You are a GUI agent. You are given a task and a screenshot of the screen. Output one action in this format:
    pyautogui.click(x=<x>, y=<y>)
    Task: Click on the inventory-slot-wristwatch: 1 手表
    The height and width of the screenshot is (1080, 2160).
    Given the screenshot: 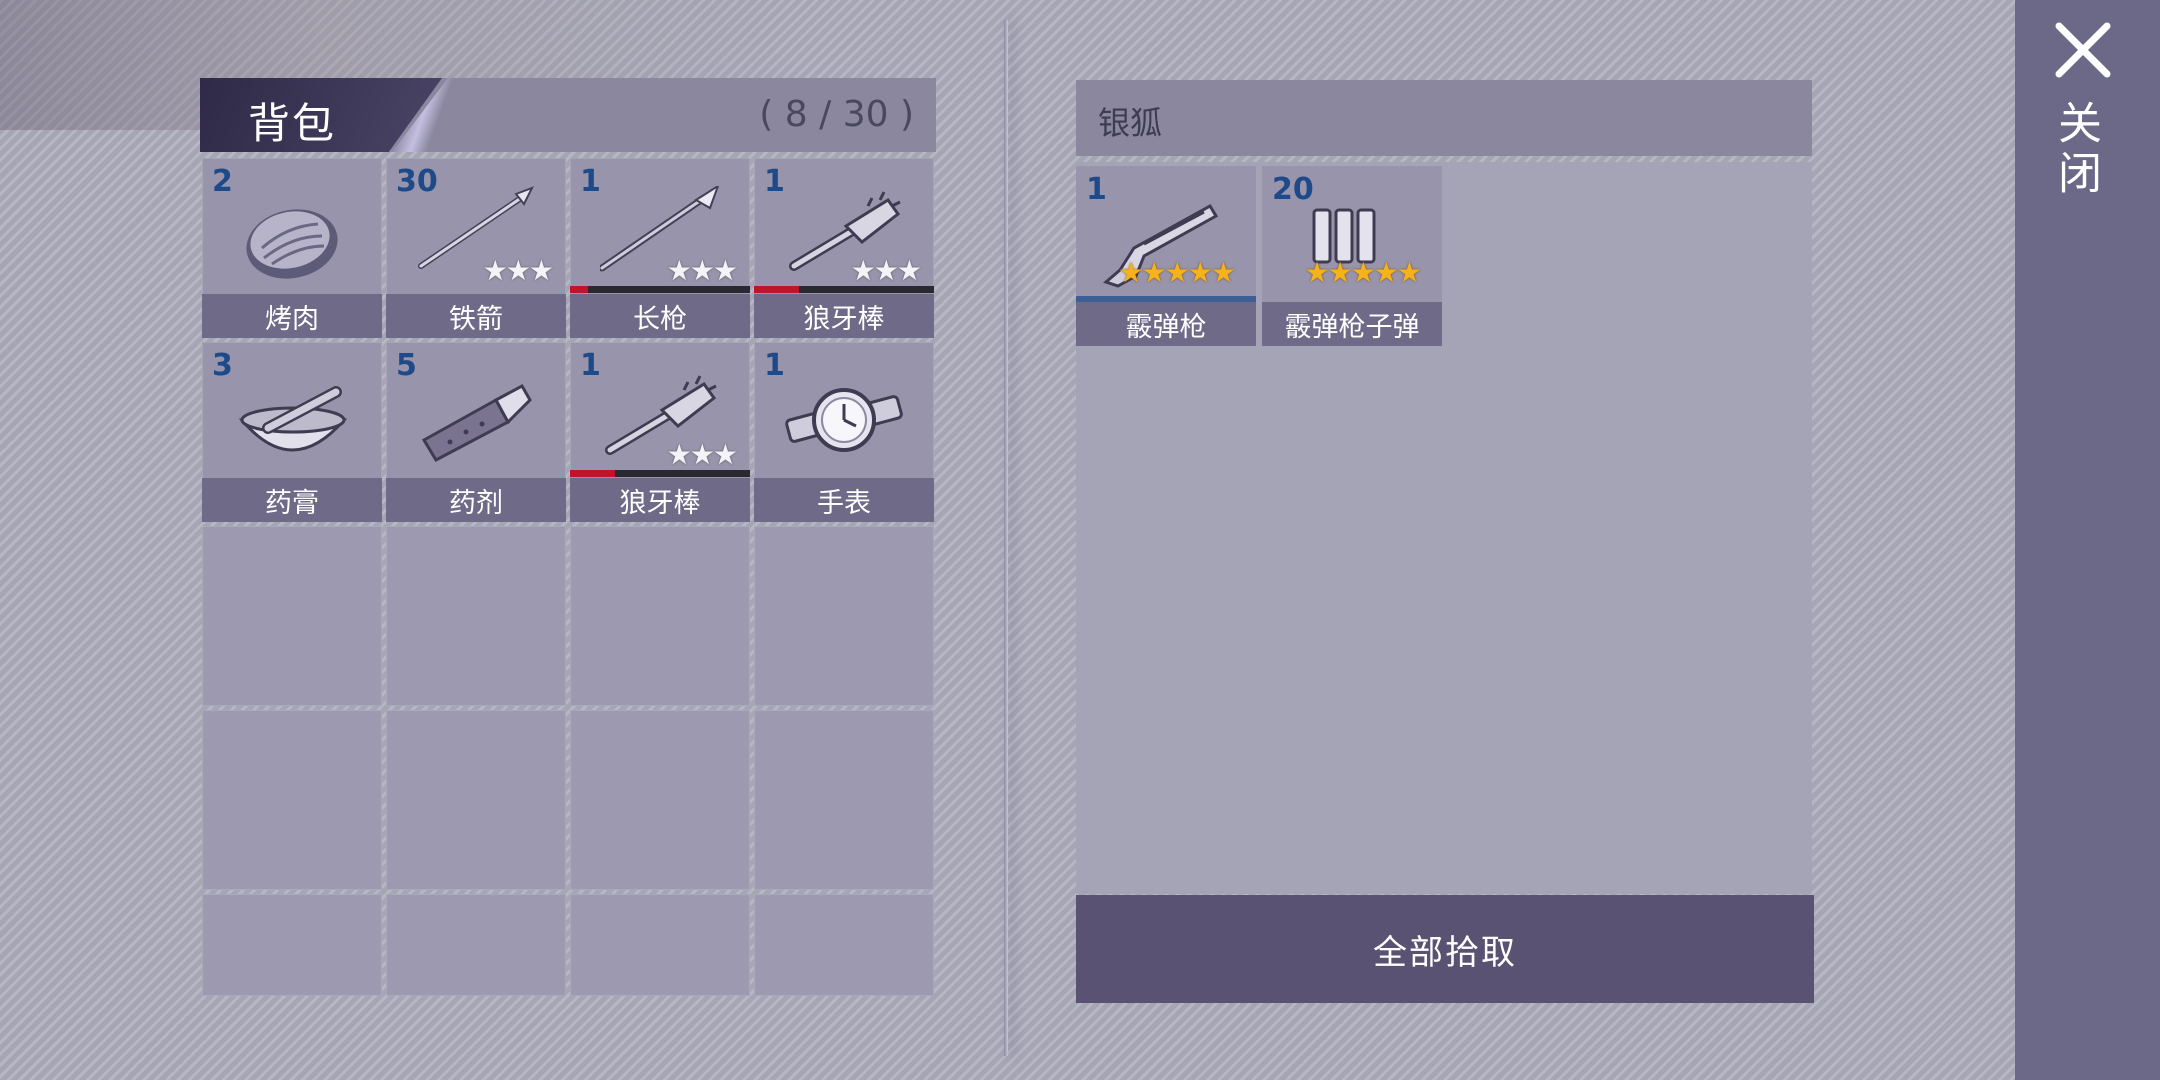 What is the action you would take?
    pyautogui.click(x=844, y=432)
    